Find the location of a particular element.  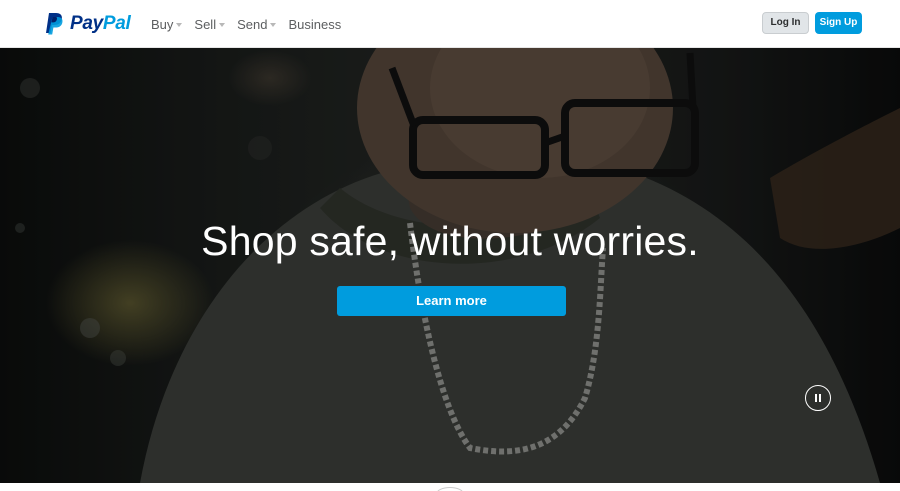

paypal-logo: PayPal is located at coordinates (87, 24).